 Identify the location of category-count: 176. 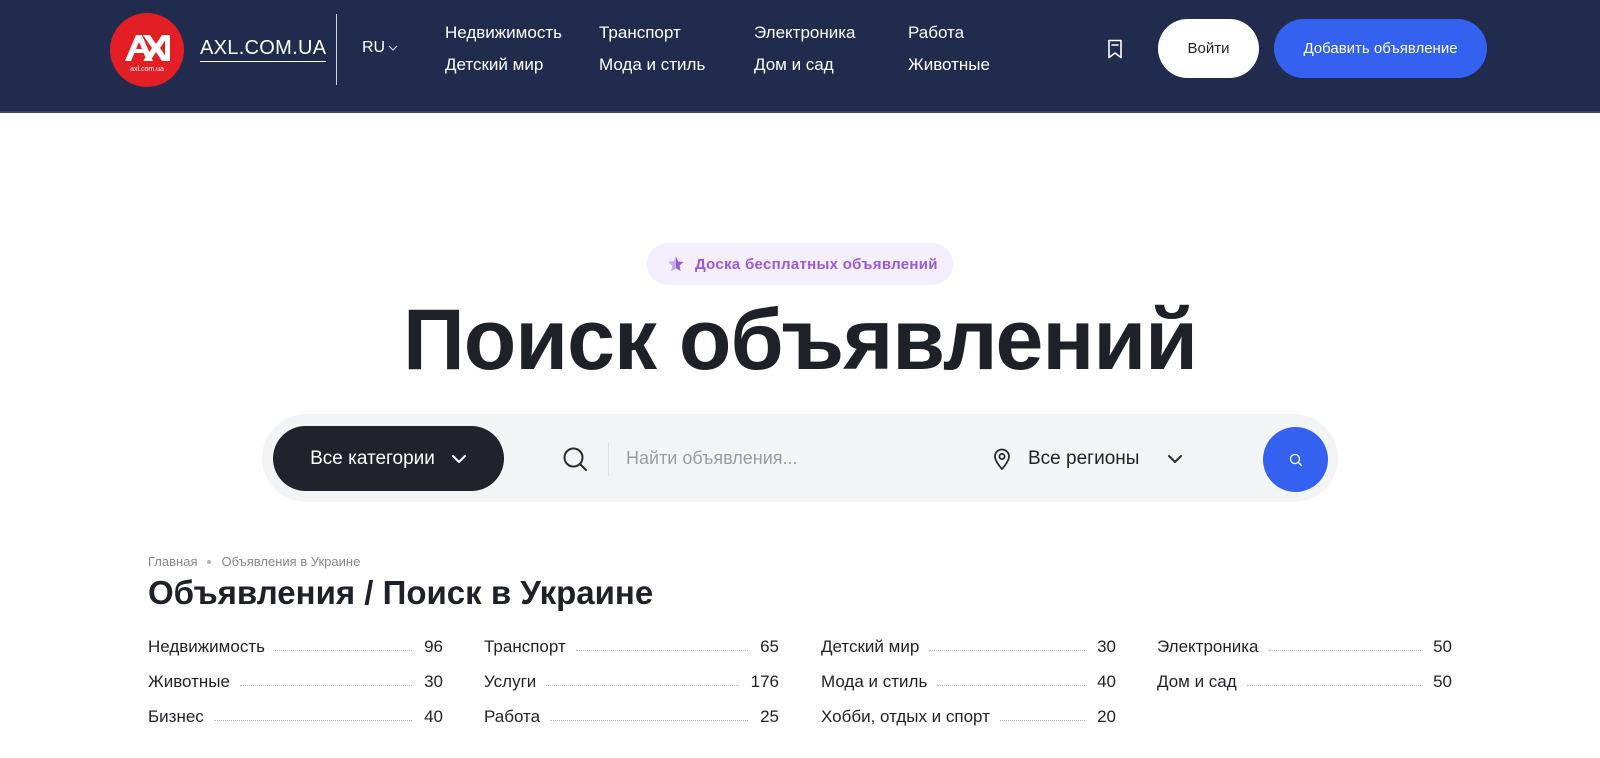
(764, 681).